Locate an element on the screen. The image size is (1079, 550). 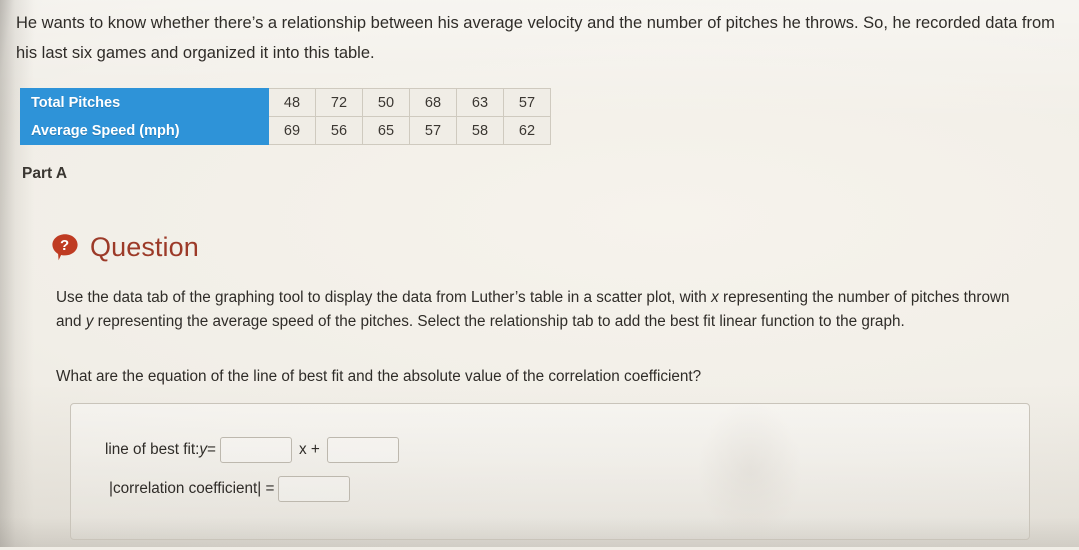
cell-average-speed-3: 65 is located at coordinates (386, 130).